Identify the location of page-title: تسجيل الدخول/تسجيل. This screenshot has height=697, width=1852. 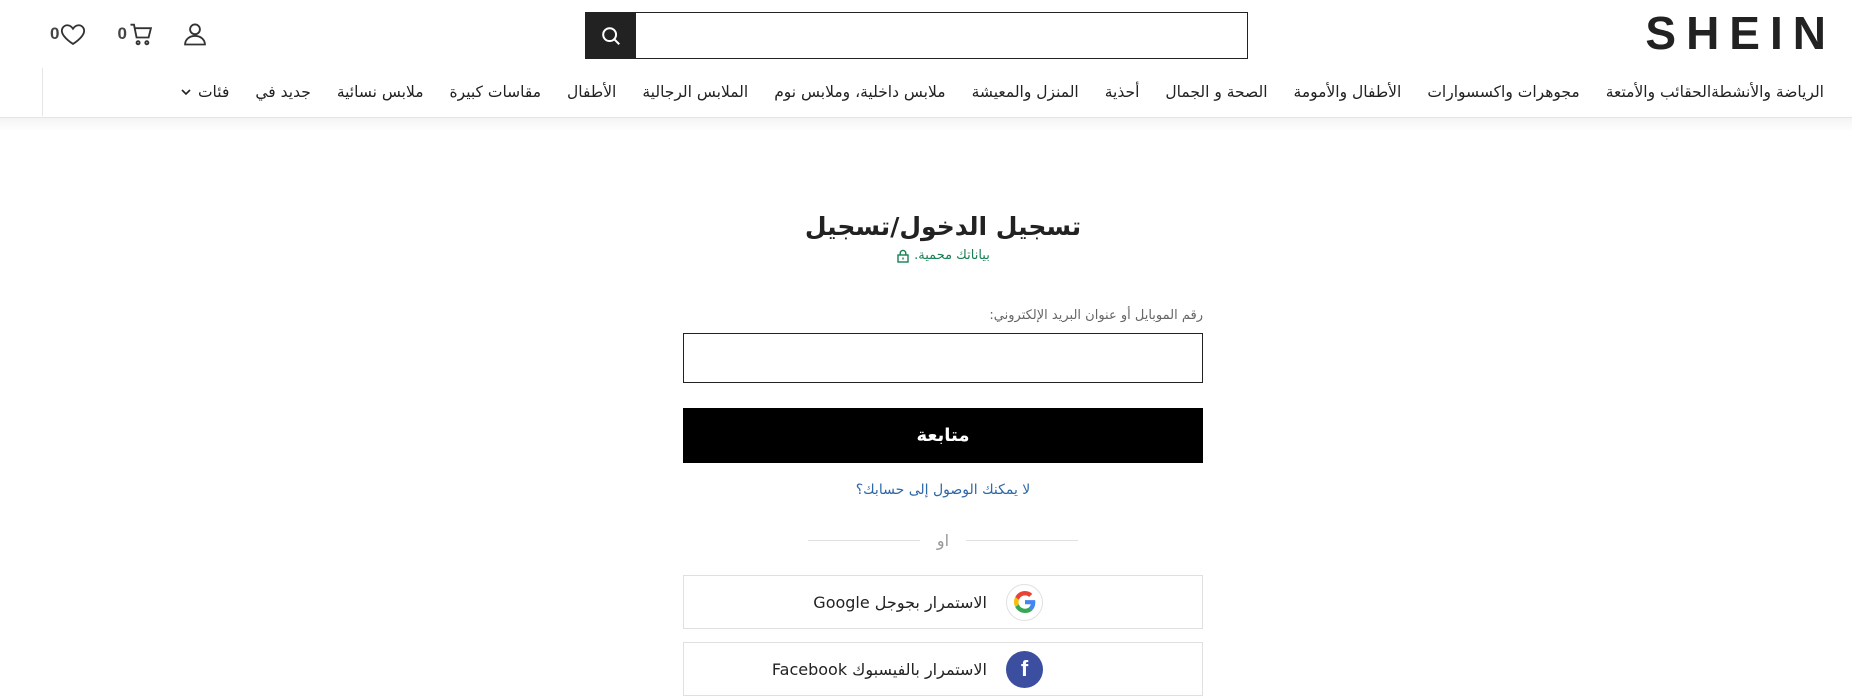
(943, 226).